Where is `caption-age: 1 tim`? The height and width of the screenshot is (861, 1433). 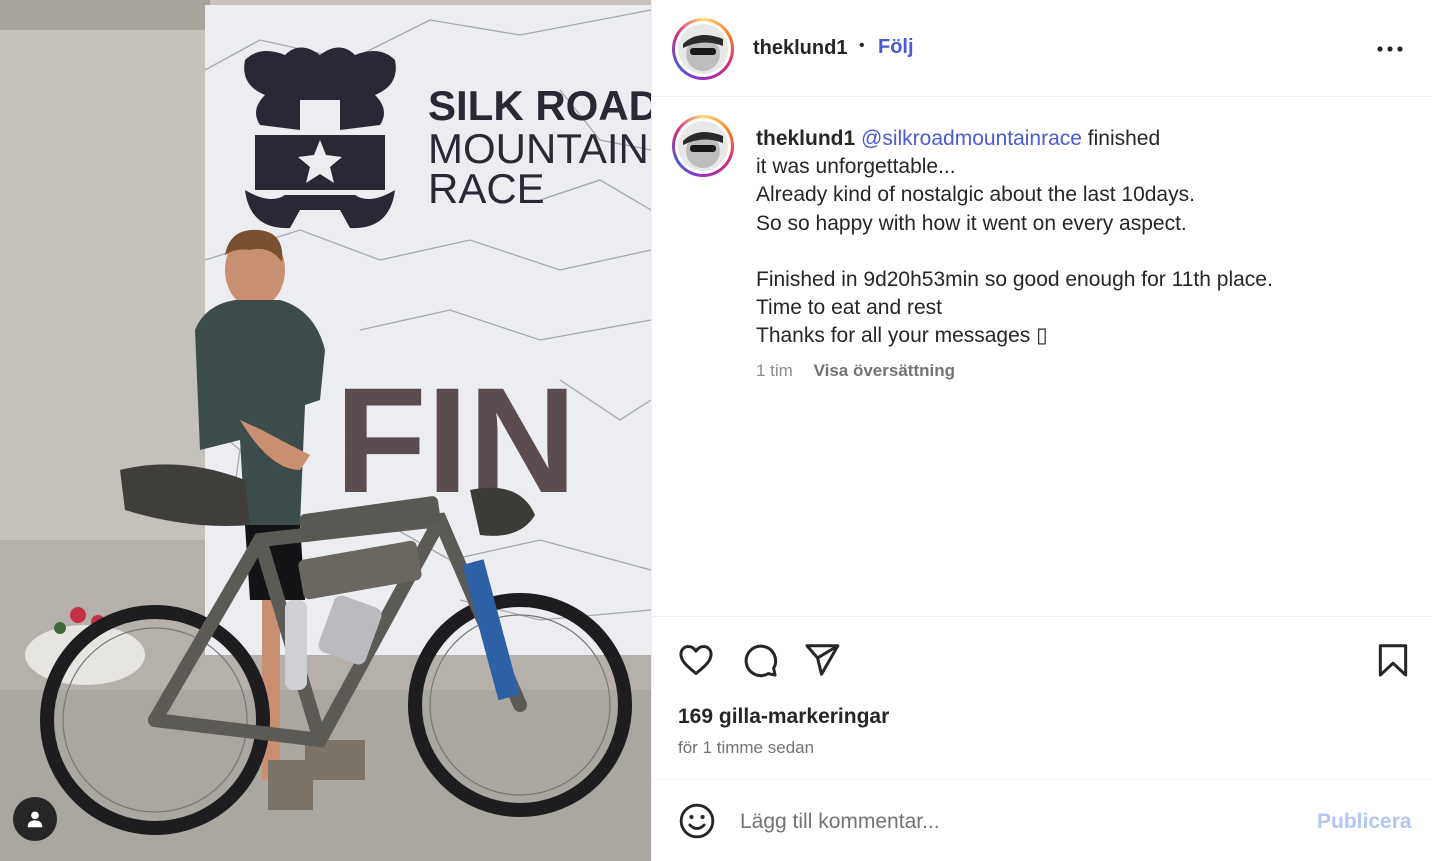
caption-age: 1 tim is located at coordinates (774, 370).